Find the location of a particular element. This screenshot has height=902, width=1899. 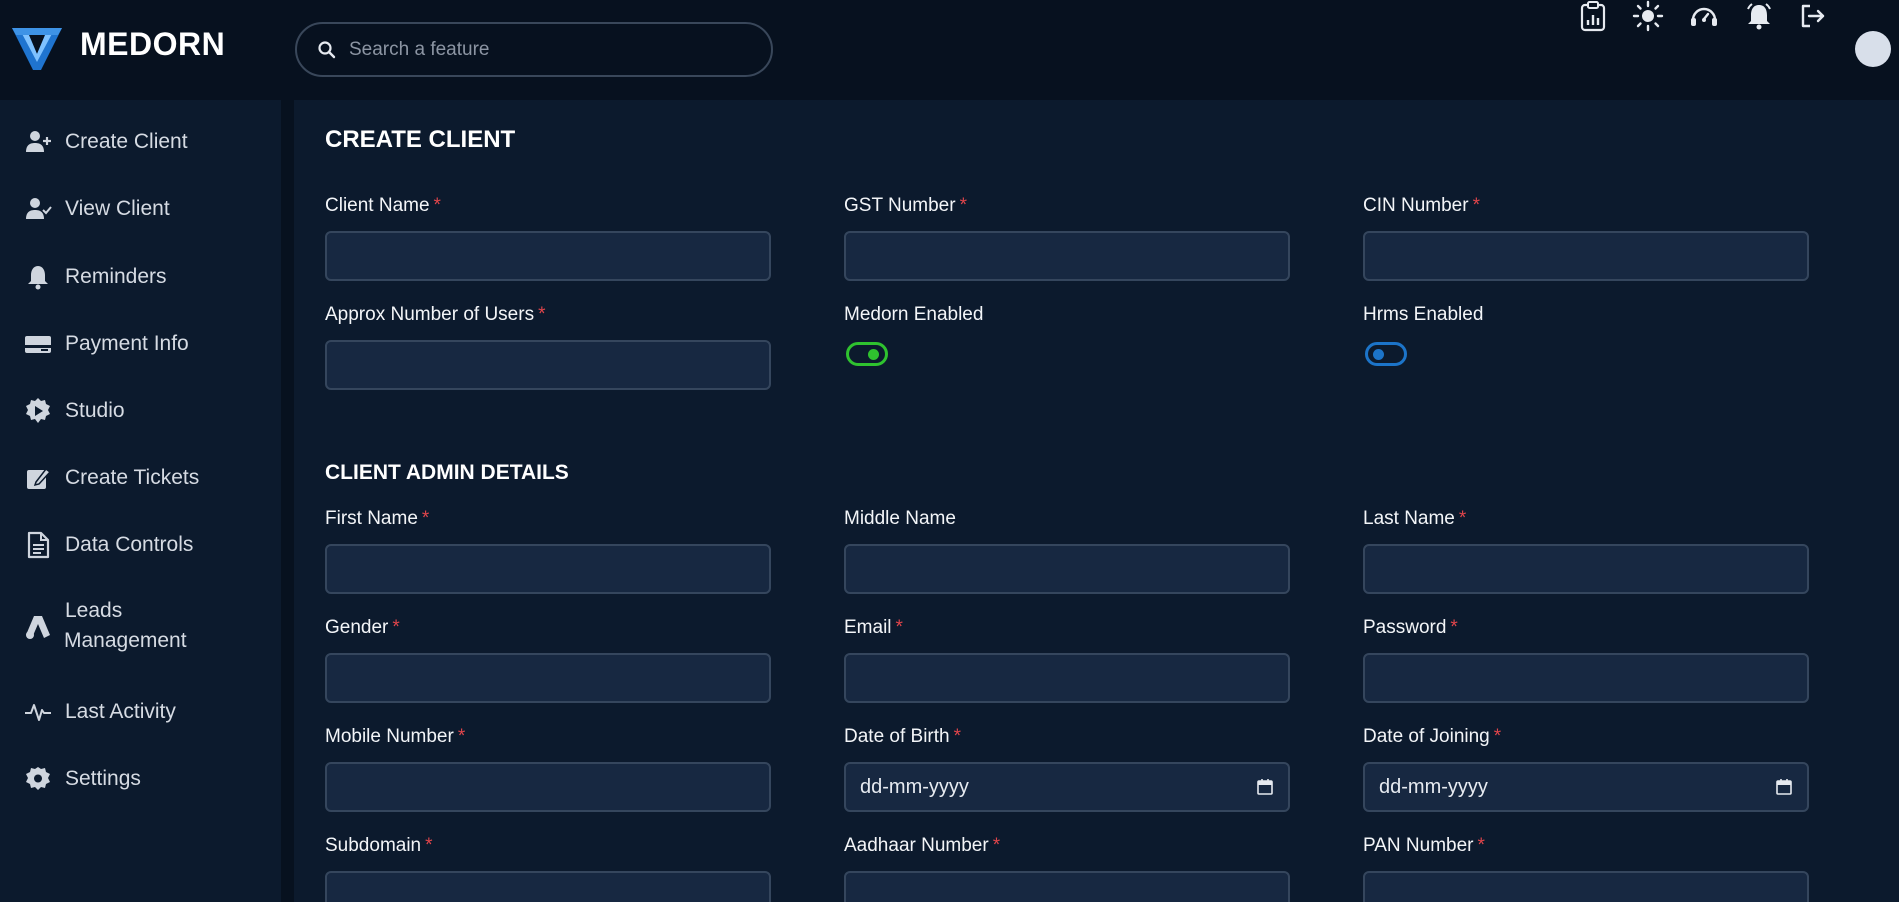

sidebar-item-leads-management: Leads Management is located at coordinates (140, 627).